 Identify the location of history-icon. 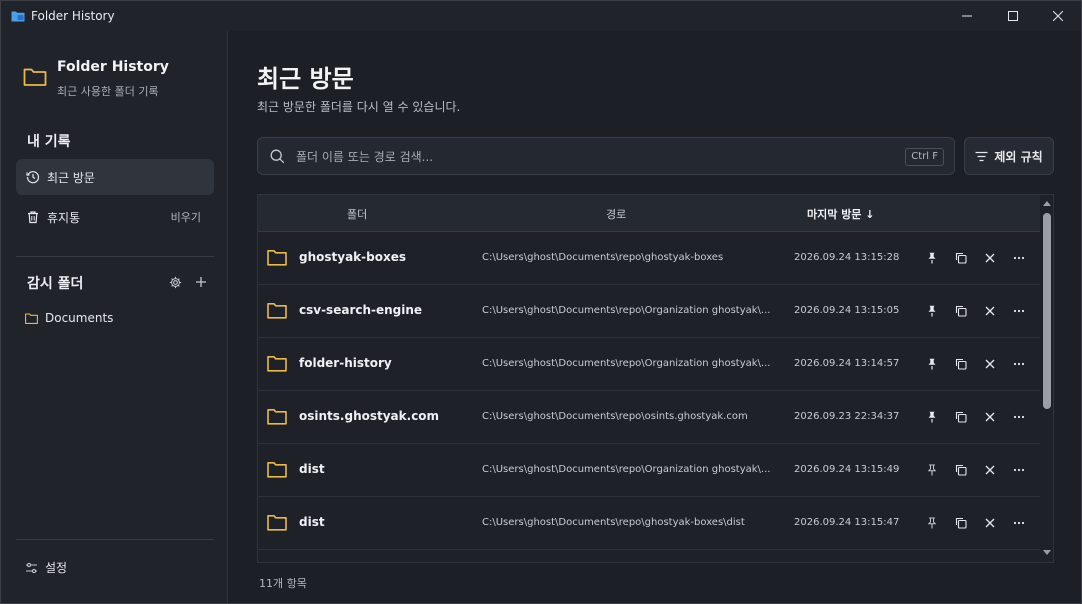
(33, 177).